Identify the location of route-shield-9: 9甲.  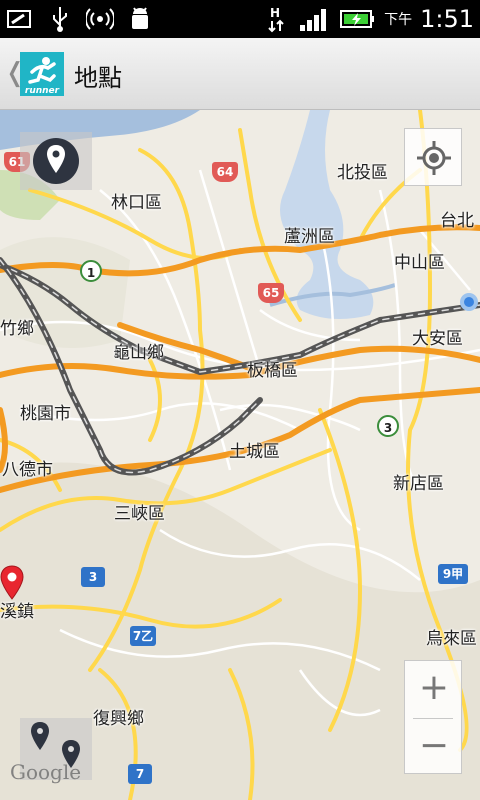
(453, 574).